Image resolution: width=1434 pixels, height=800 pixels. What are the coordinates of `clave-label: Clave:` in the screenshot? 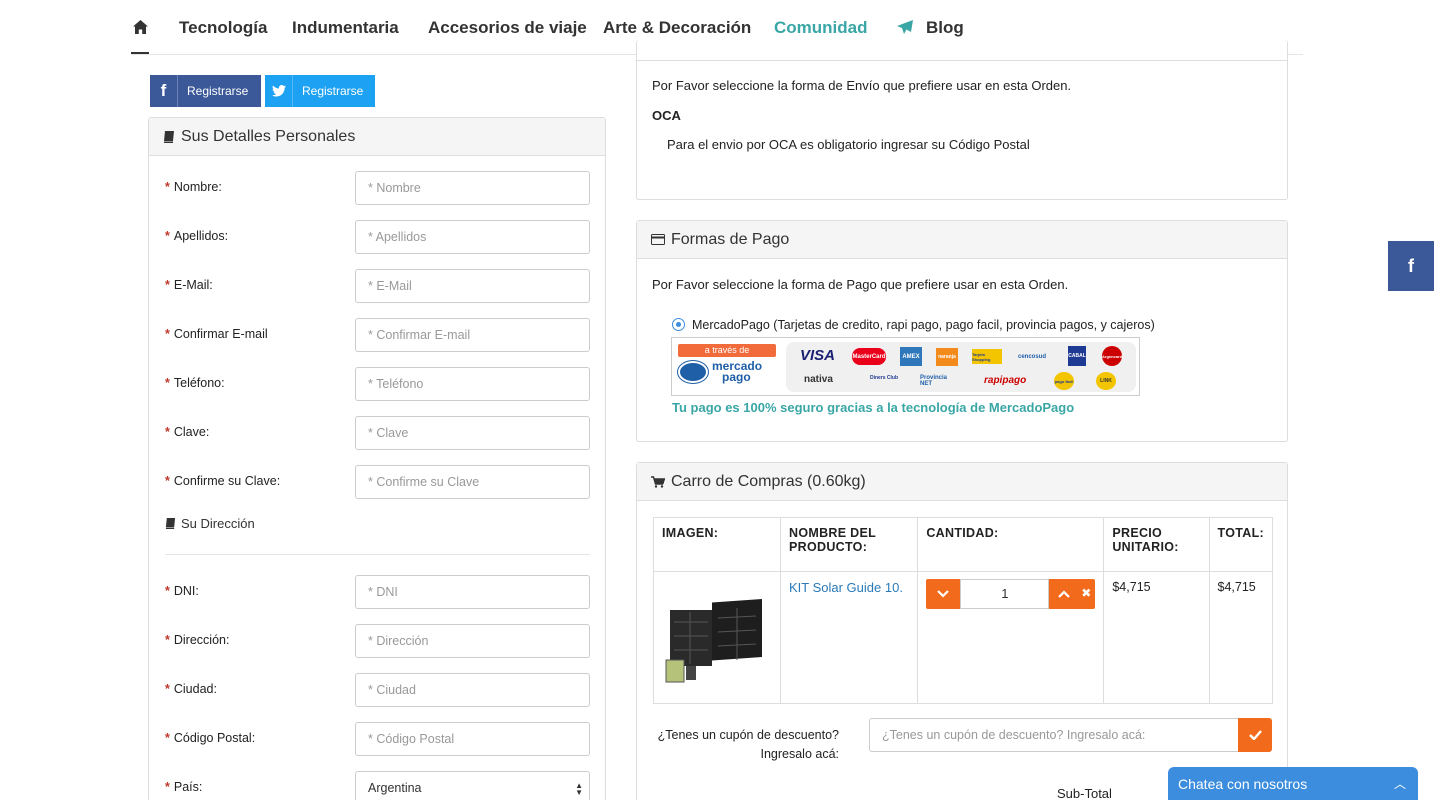 It's located at (191, 432).